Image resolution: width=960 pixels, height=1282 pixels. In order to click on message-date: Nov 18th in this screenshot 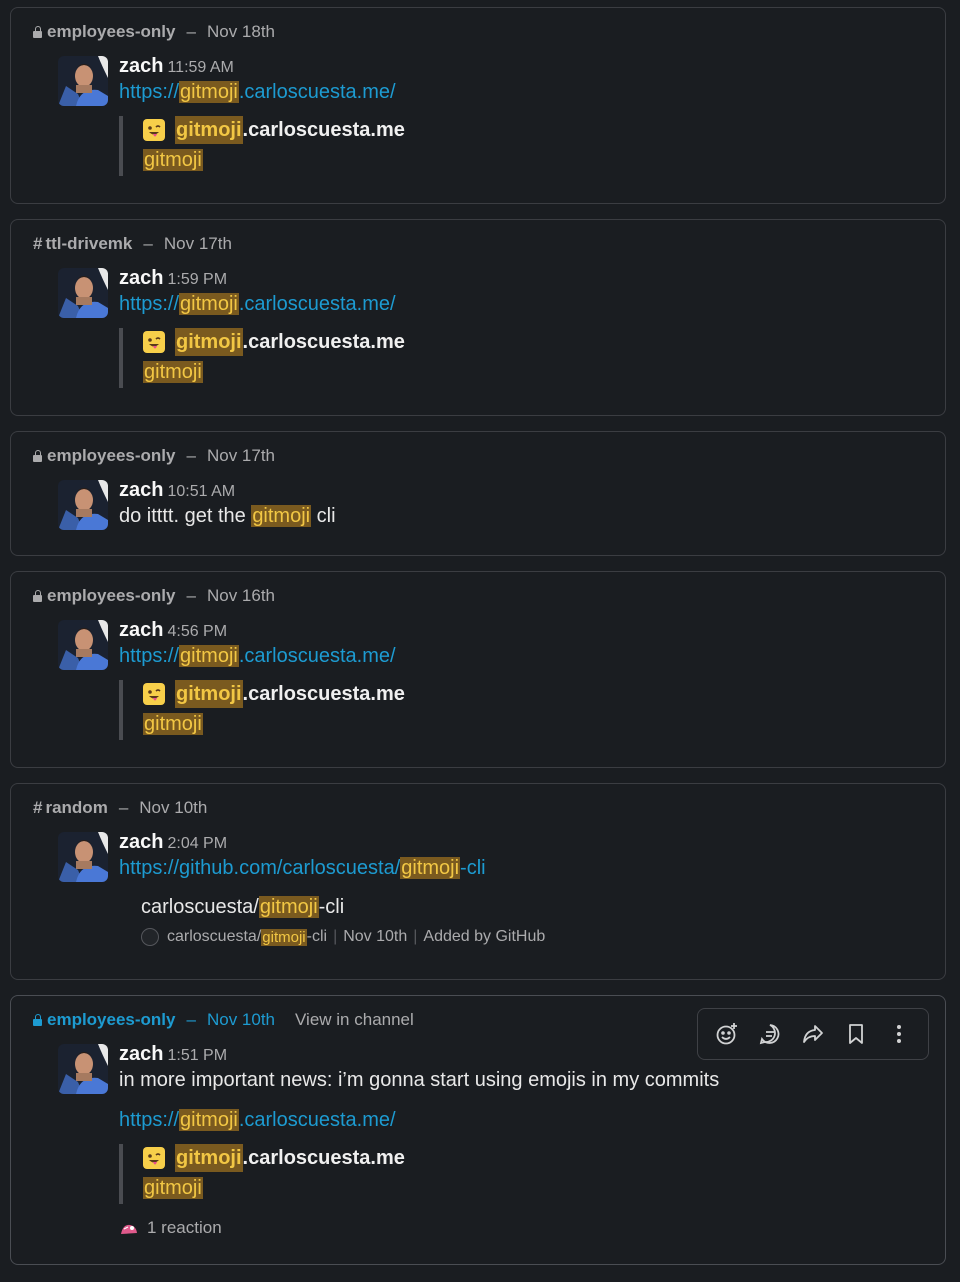, I will do `click(241, 31)`.